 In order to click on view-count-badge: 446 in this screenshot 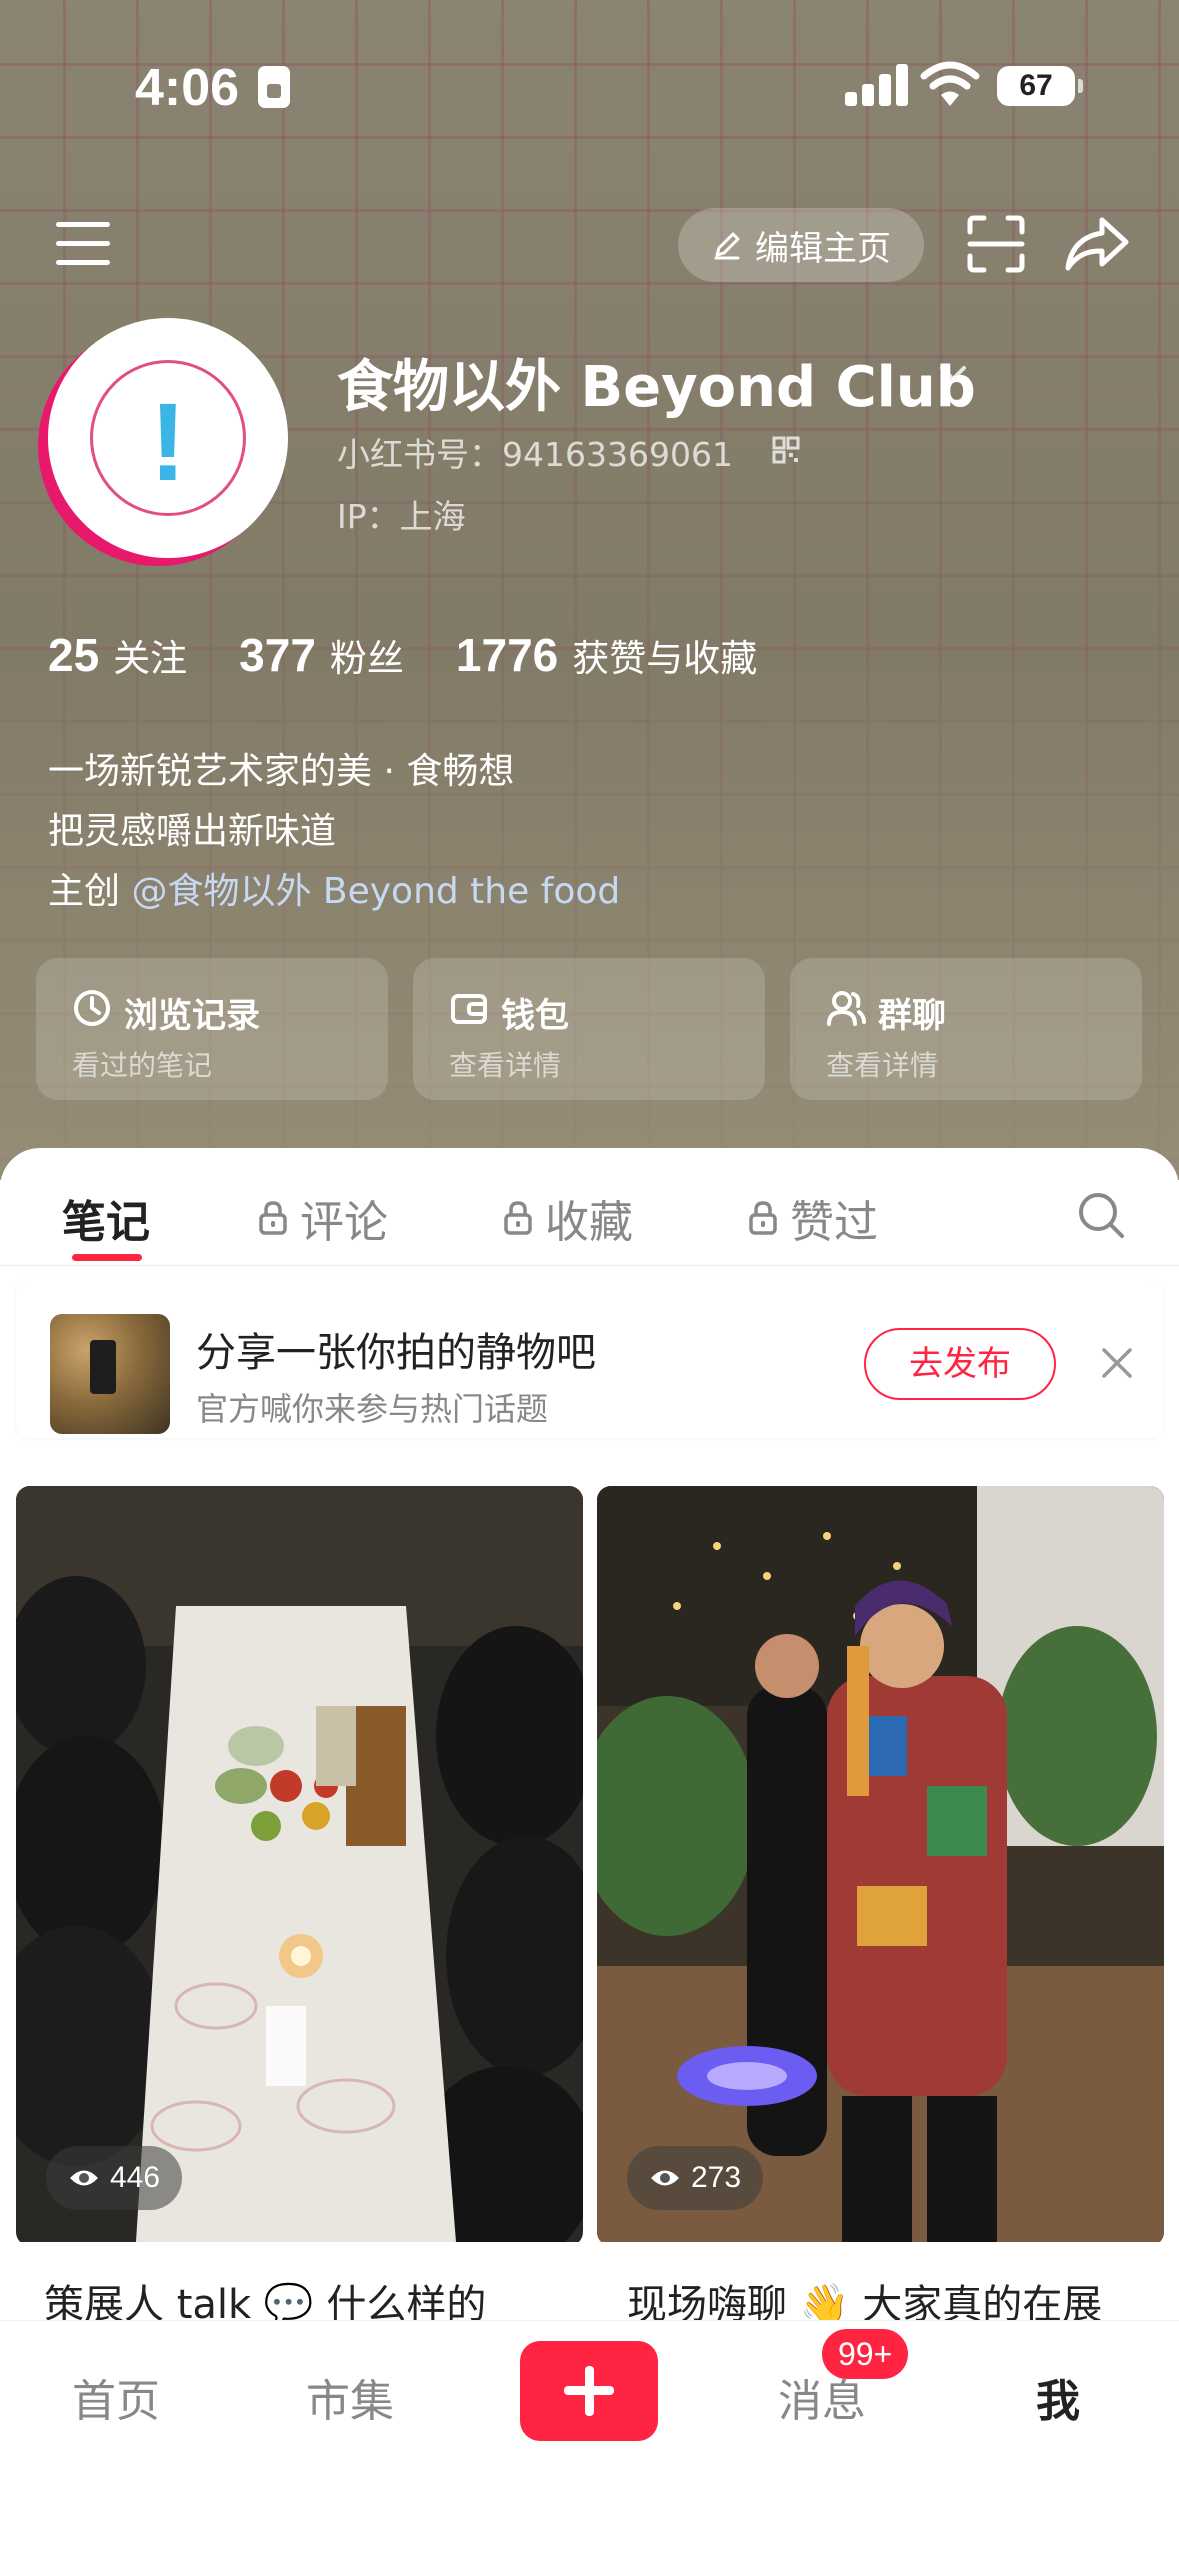, I will do `click(114, 2178)`.